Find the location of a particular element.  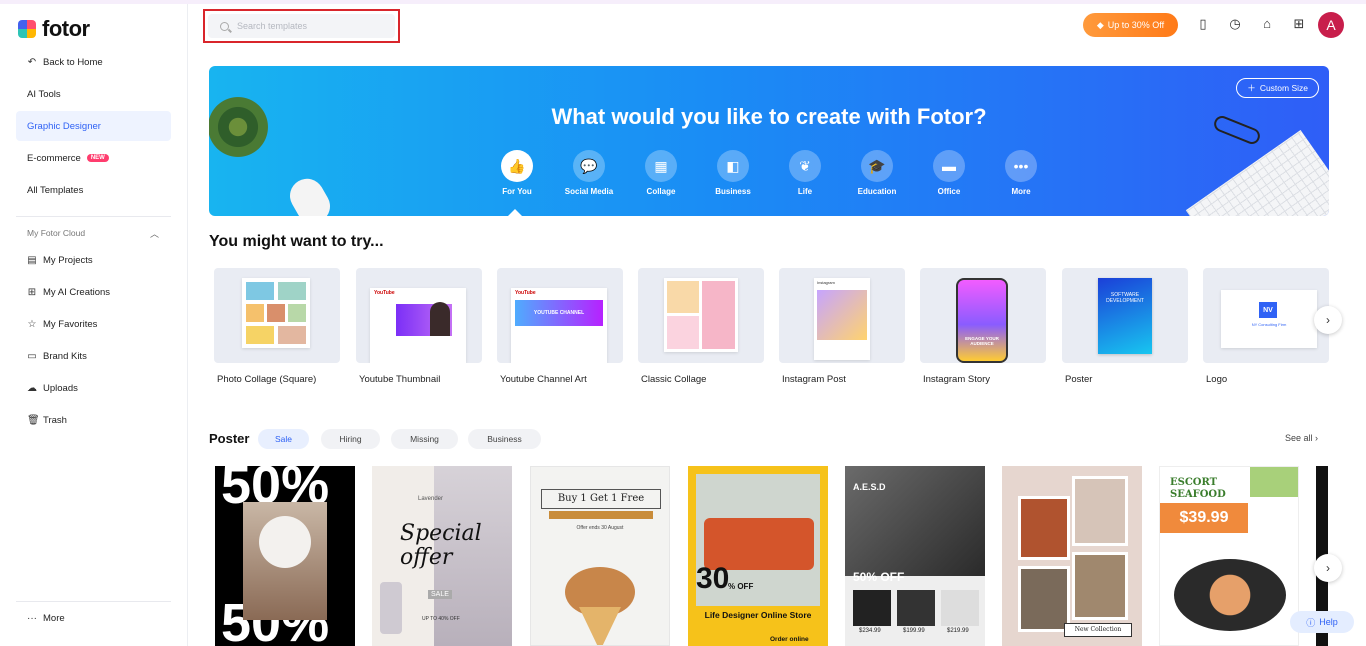

sidebar-item-trash: 🗑 Trash is located at coordinates (93, 420).